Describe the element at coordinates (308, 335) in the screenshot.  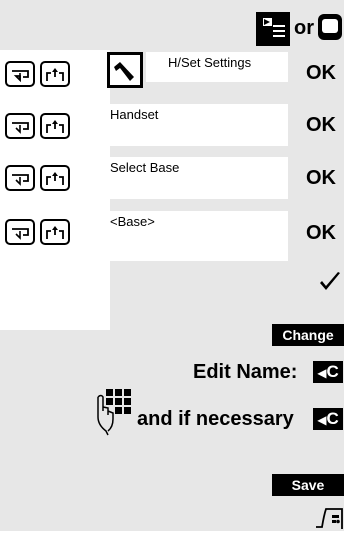
I see `change-button: Change` at that location.